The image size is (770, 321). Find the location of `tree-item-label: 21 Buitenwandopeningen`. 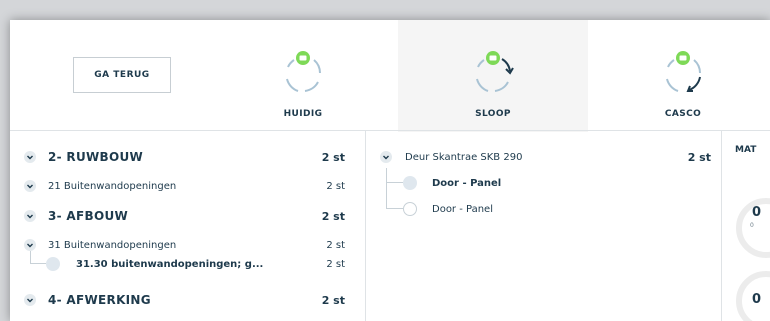

tree-item-label: 21 Buitenwandopeningen is located at coordinates (112, 186).